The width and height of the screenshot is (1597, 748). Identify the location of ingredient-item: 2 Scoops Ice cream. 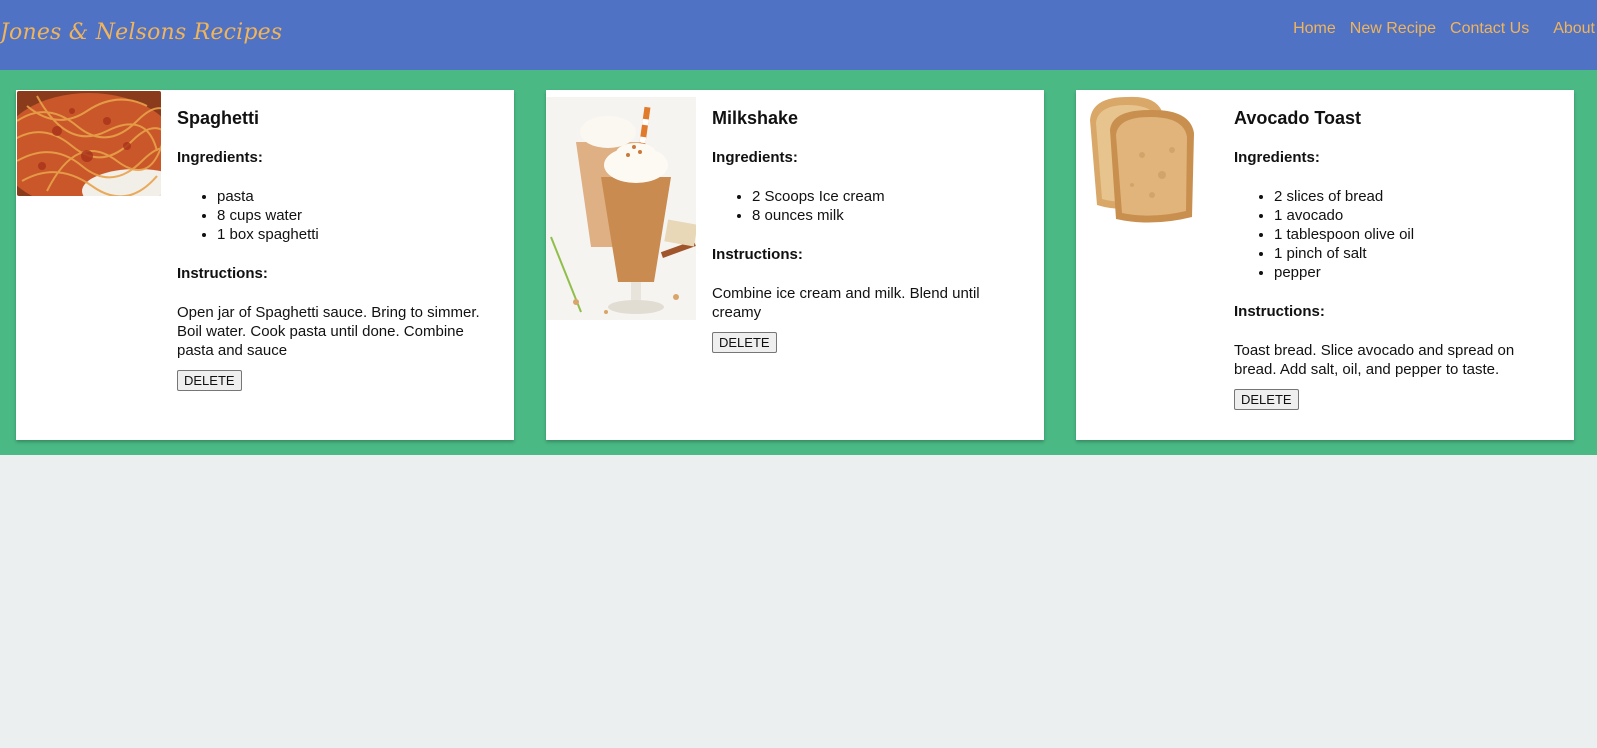
(890, 196).